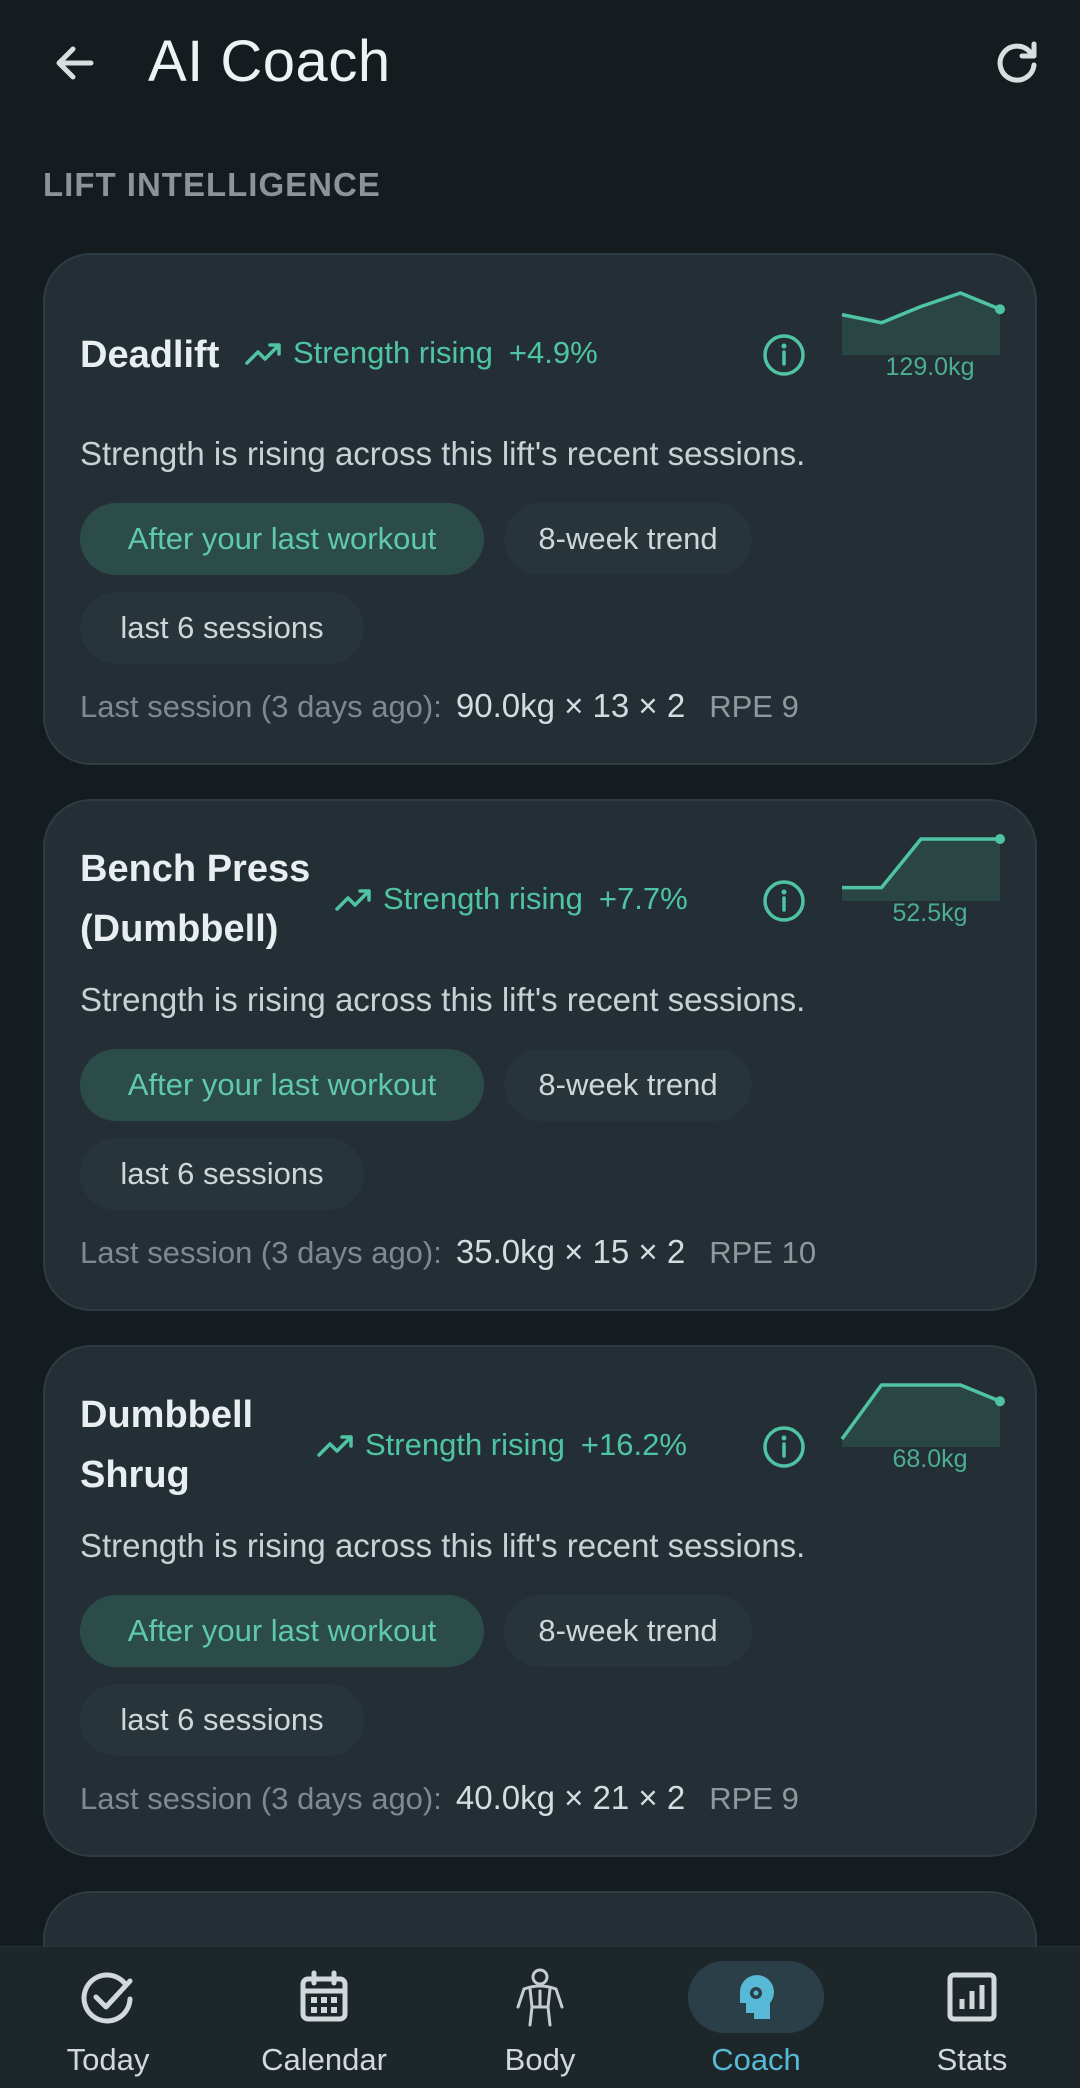 The height and width of the screenshot is (2088, 1080). I want to click on nav-stats: Stats, so click(972, 2017).